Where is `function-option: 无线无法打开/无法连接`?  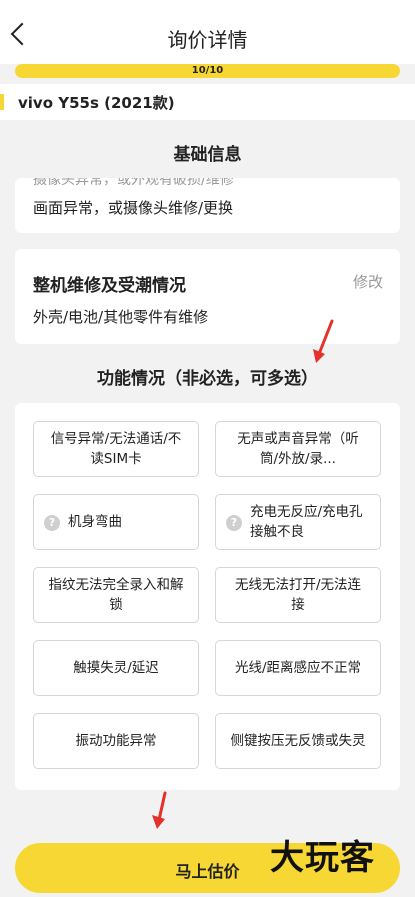
function-option: 无线无法打开/无法连接 is located at coordinates (298, 595).